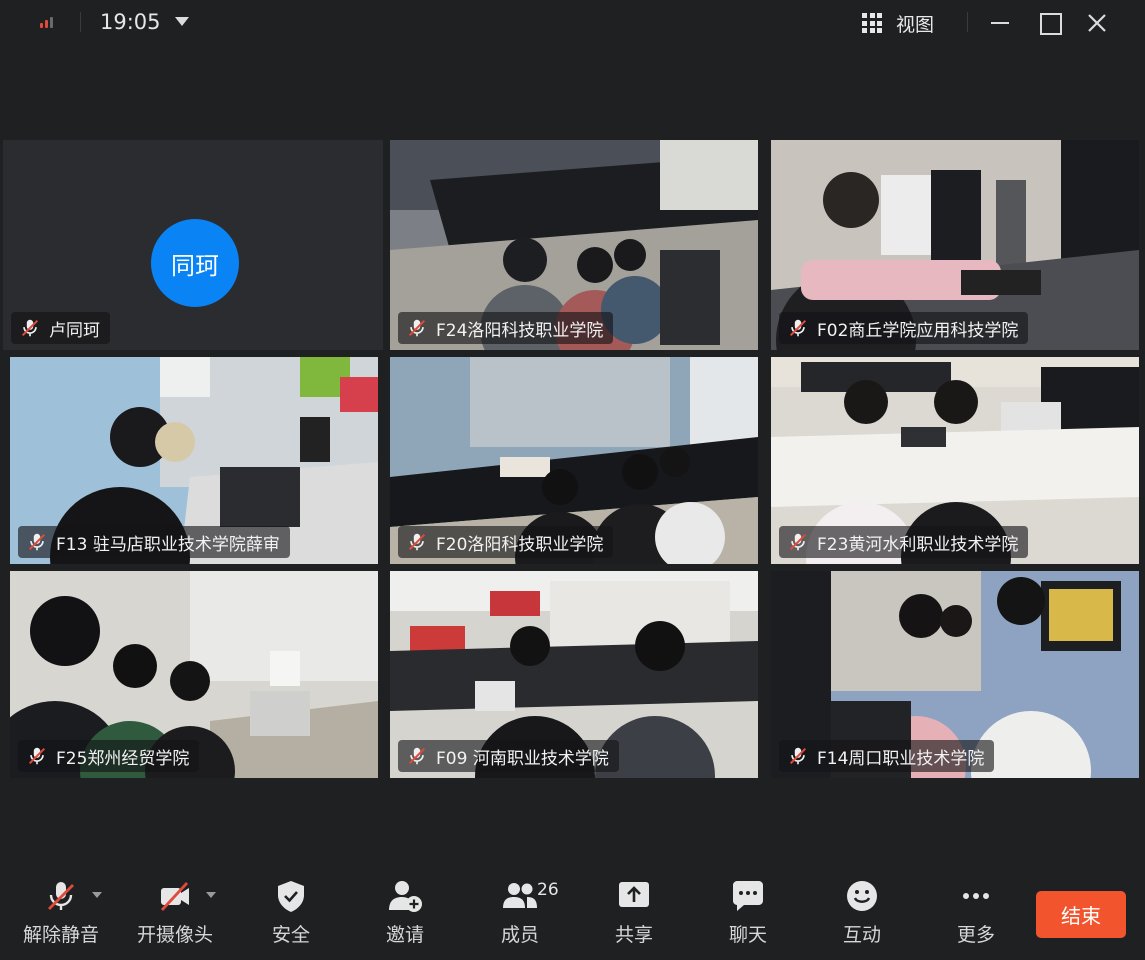 The width and height of the screenshot is (1145, 960). I want to click on share-label: 共享, so click(633, 935).